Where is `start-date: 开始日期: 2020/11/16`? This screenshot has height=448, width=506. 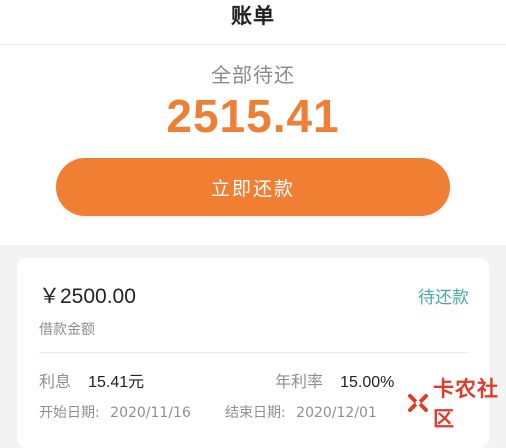 start-date: 开始日期: 2020/11/16 is located at coordinates (115, 412).